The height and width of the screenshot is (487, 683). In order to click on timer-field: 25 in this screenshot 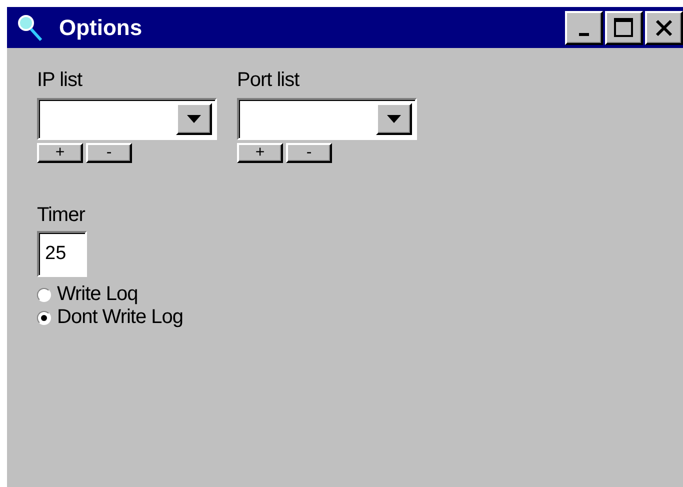, I will do `click(62, 254)`.